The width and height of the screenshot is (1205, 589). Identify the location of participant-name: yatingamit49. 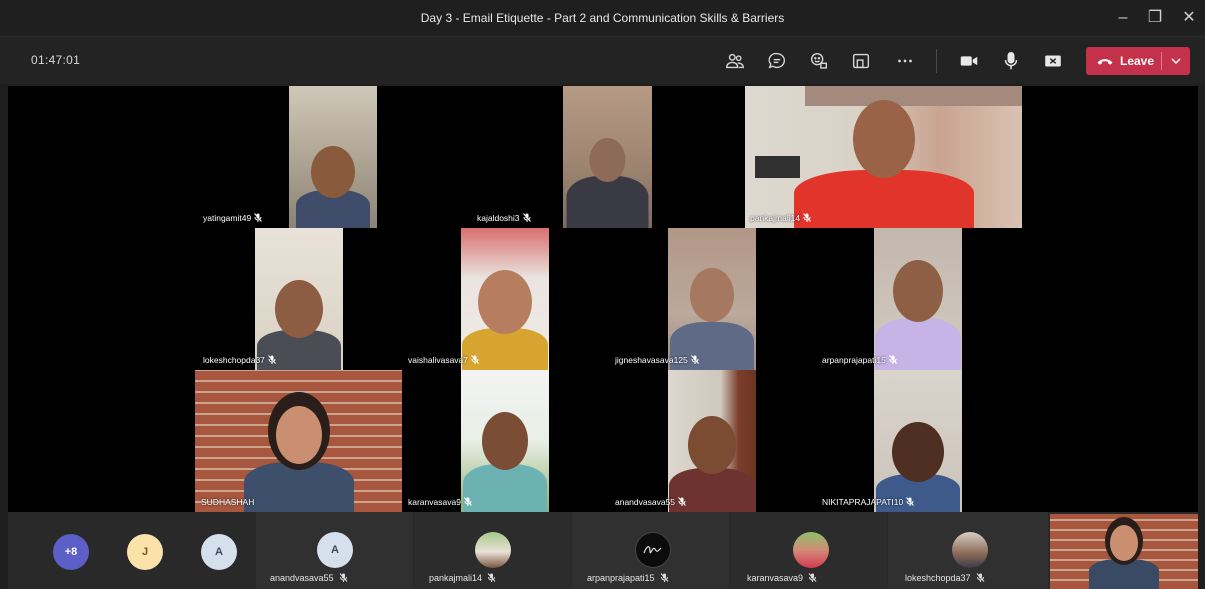
(233, 218).